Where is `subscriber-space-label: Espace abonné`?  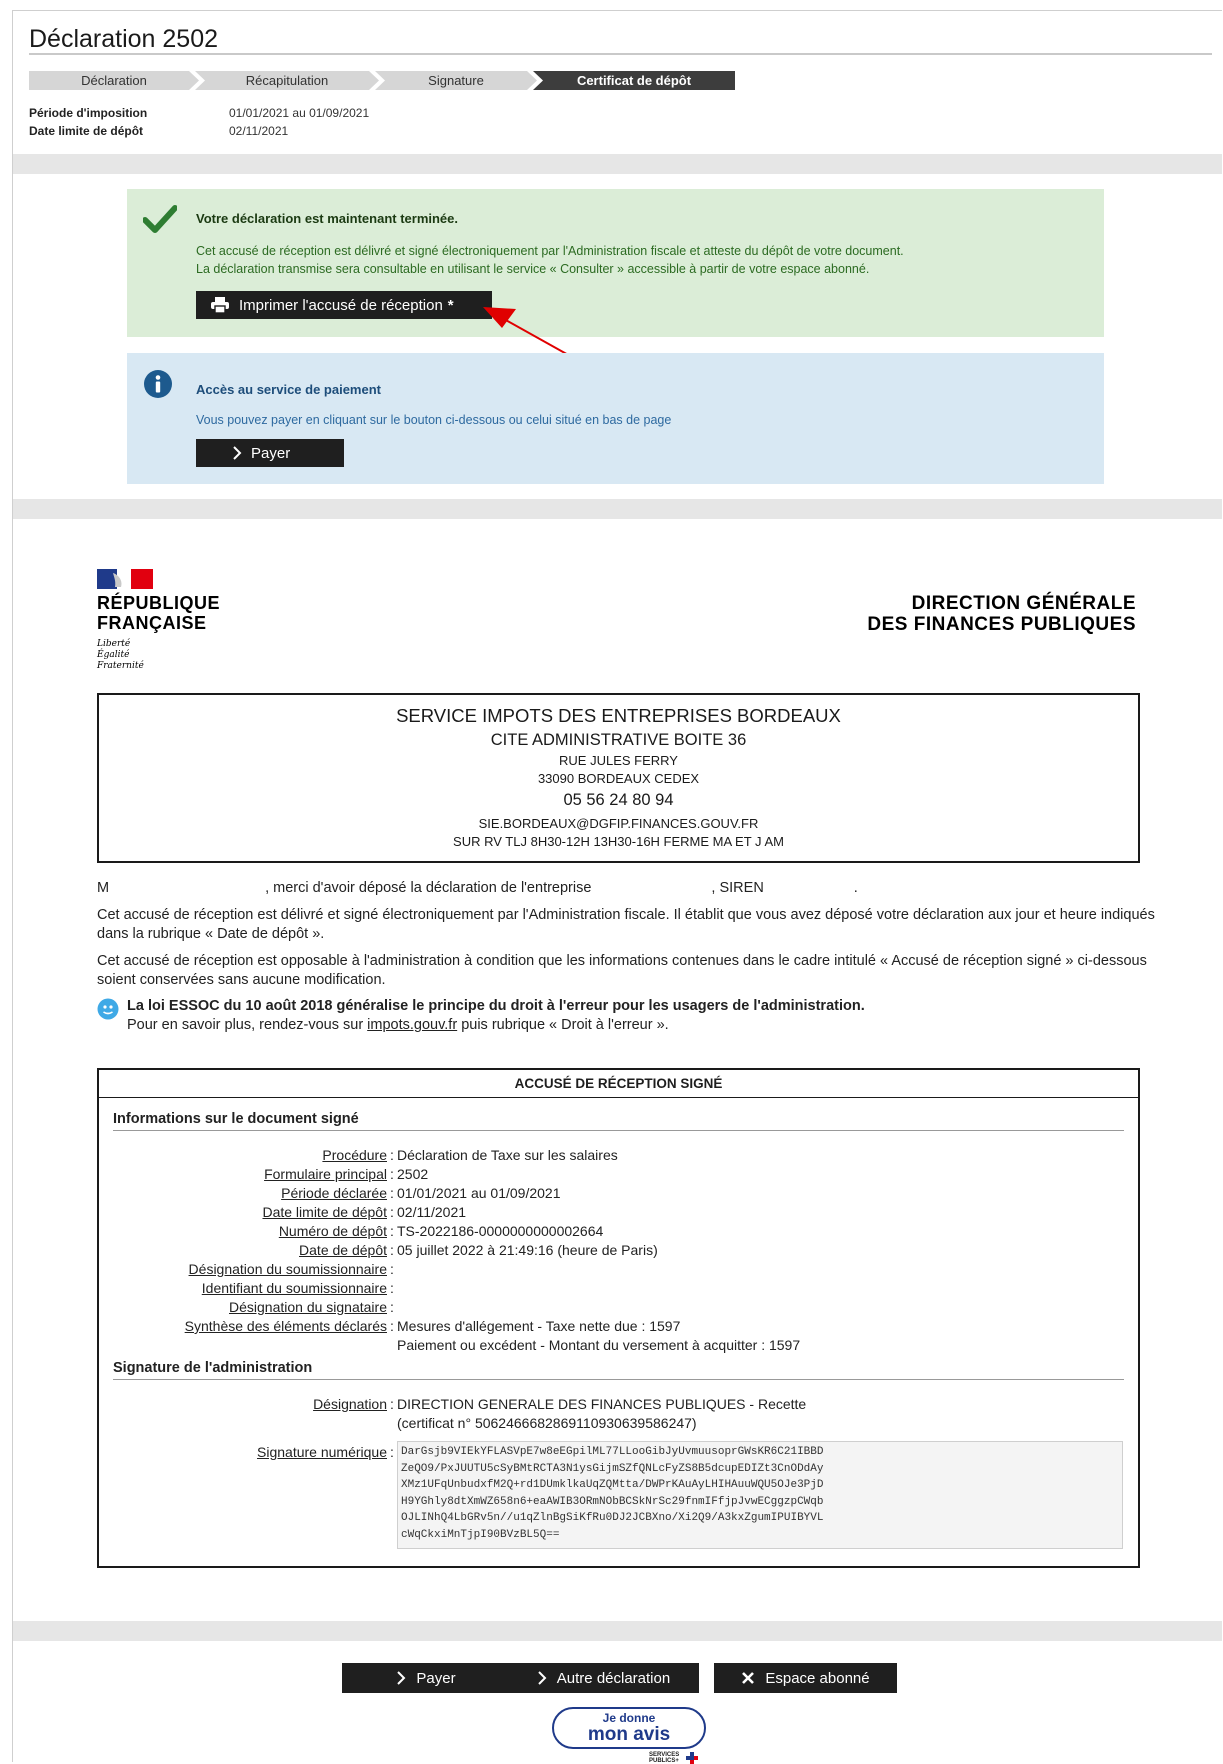 subscriber-space-label: Espace abonné is located at coordinates (817, 1678).